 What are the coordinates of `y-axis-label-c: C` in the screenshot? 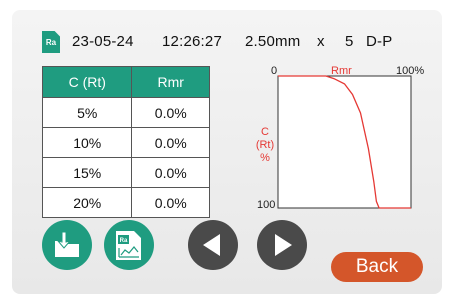 It's located at (265, 132).